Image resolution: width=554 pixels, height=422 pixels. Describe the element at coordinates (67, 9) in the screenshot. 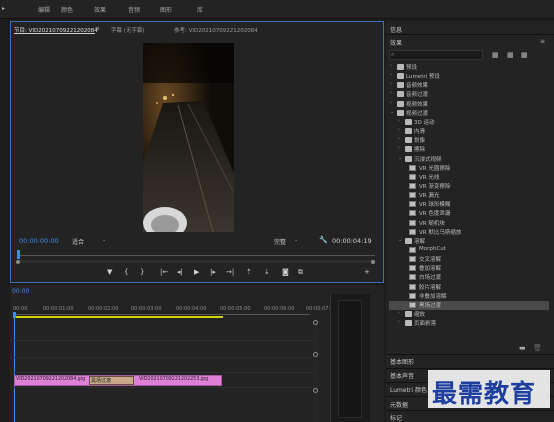

I see `workspace-tab-color: 颜色` at that location.